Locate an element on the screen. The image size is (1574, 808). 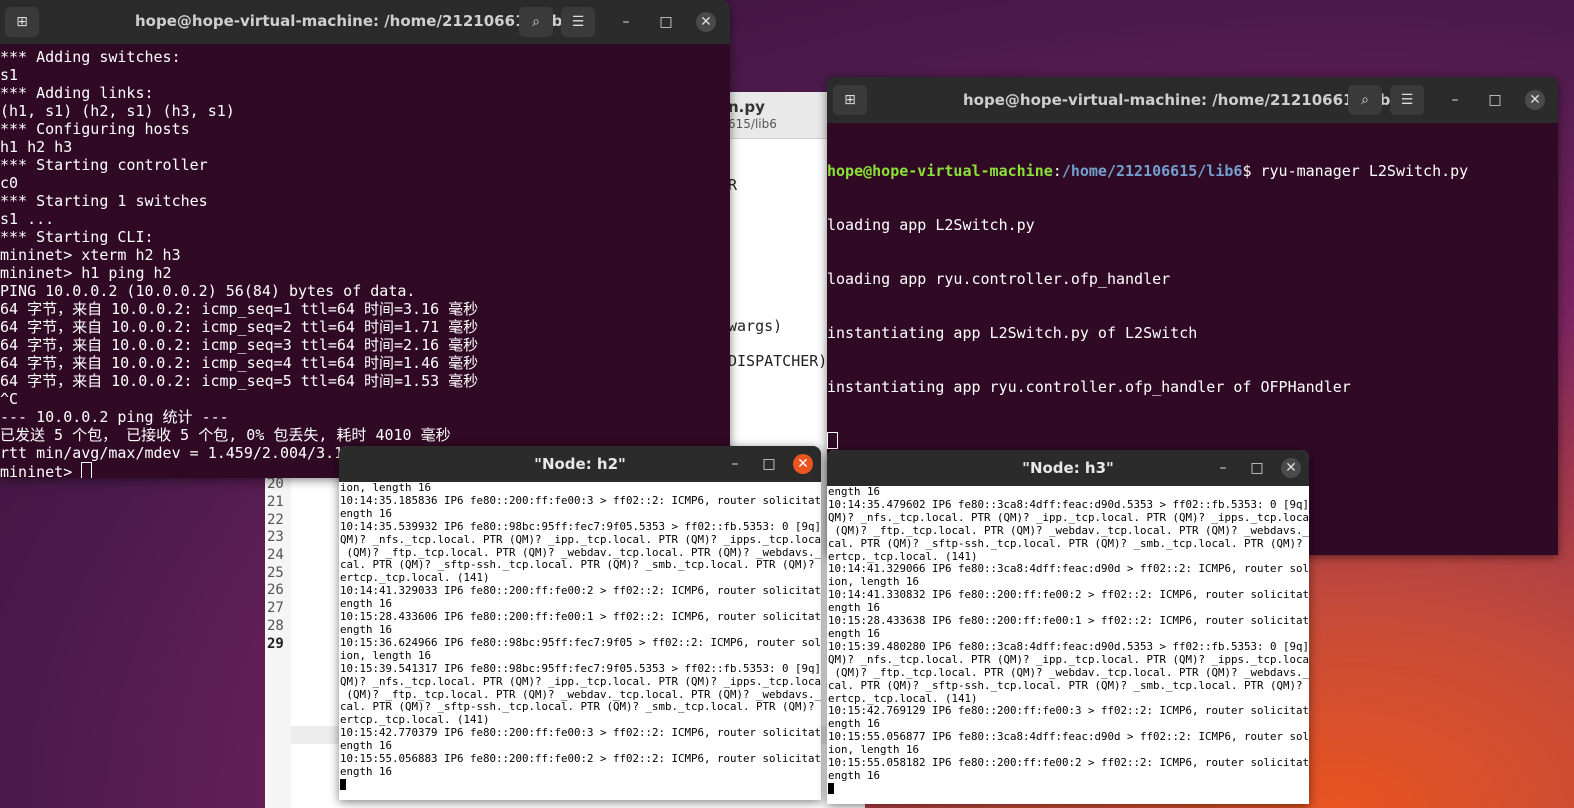
output-line: *** Starting 1 switches is located at coordinates (104, 201).